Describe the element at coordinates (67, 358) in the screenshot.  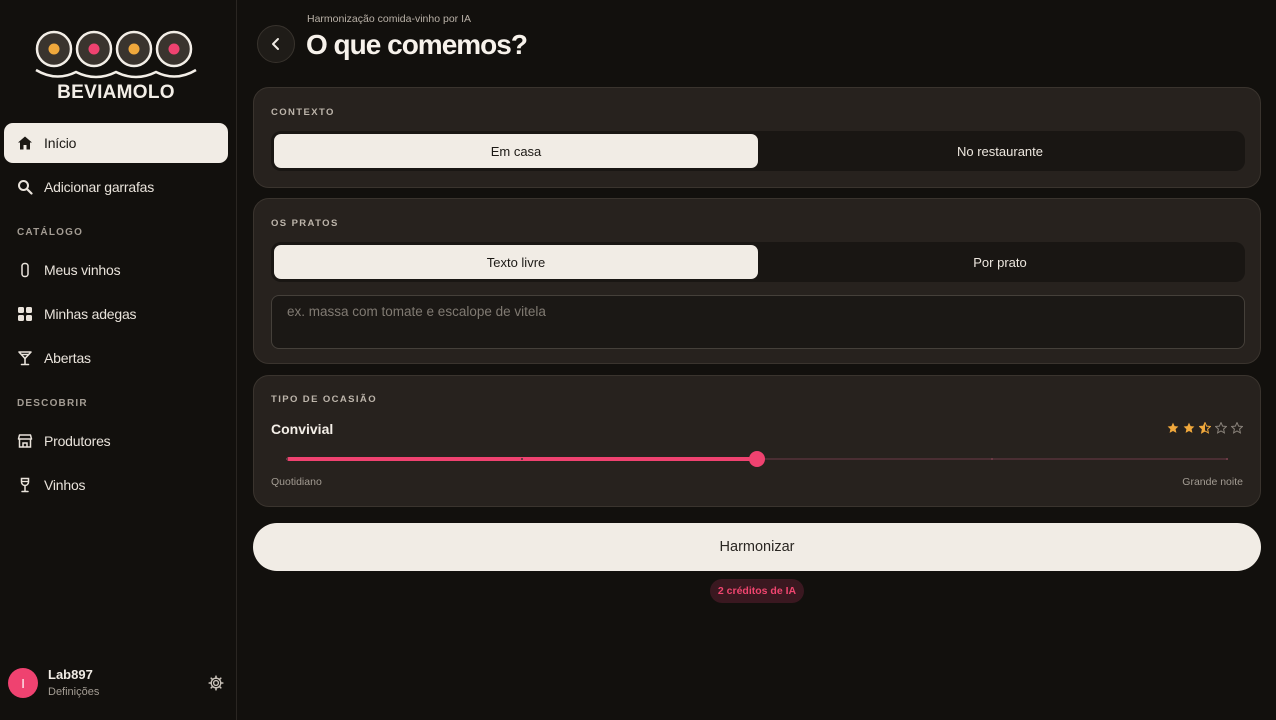
I see `sidebar-item-label: Abertas` at that location.